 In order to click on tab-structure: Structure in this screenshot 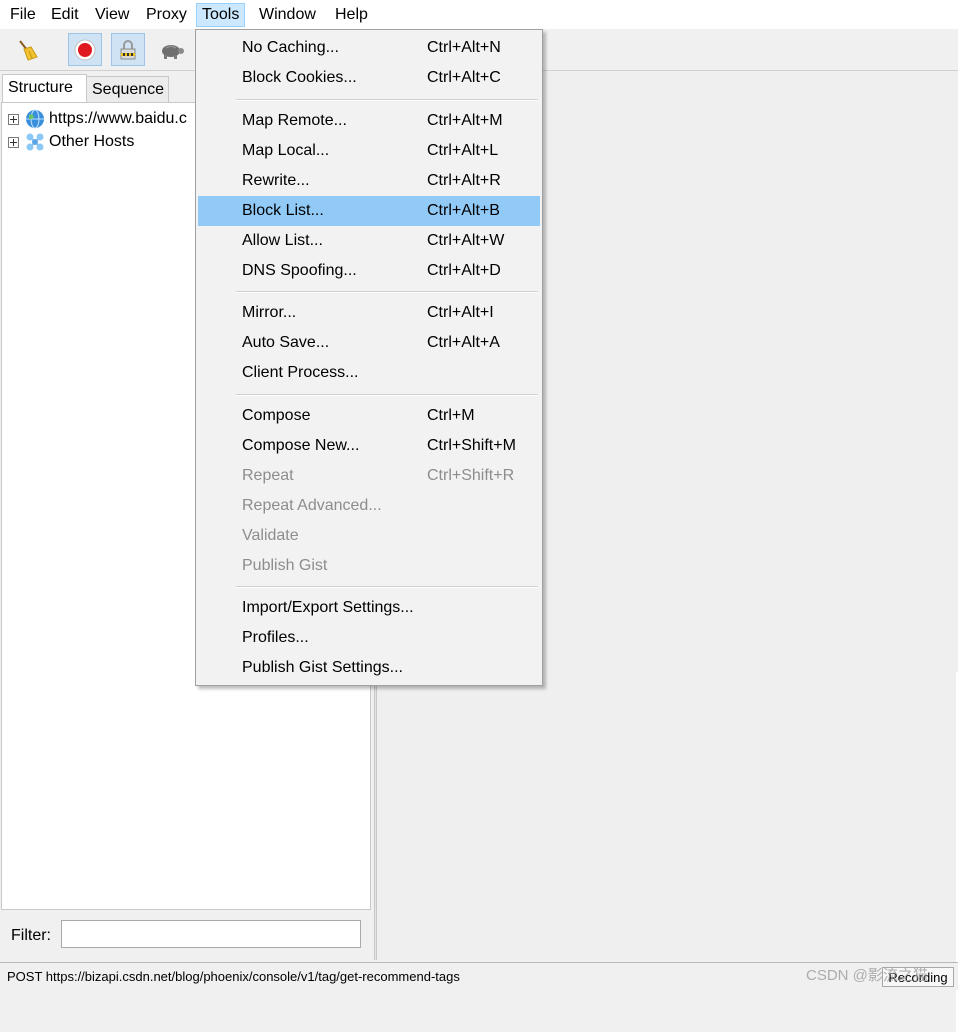, I will do `click(44, 88)`.